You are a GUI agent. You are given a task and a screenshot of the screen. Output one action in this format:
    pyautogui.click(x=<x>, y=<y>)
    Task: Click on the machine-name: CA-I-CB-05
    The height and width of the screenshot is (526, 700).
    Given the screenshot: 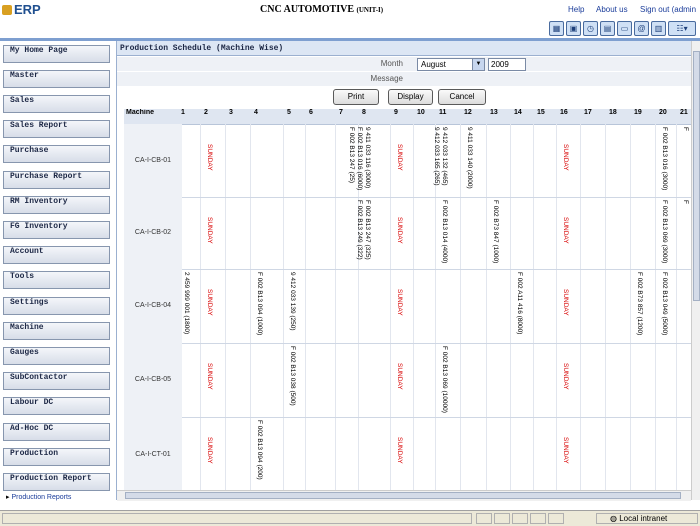 What is the action you would take?
    pyautogui.click(x=153, y=380)
    